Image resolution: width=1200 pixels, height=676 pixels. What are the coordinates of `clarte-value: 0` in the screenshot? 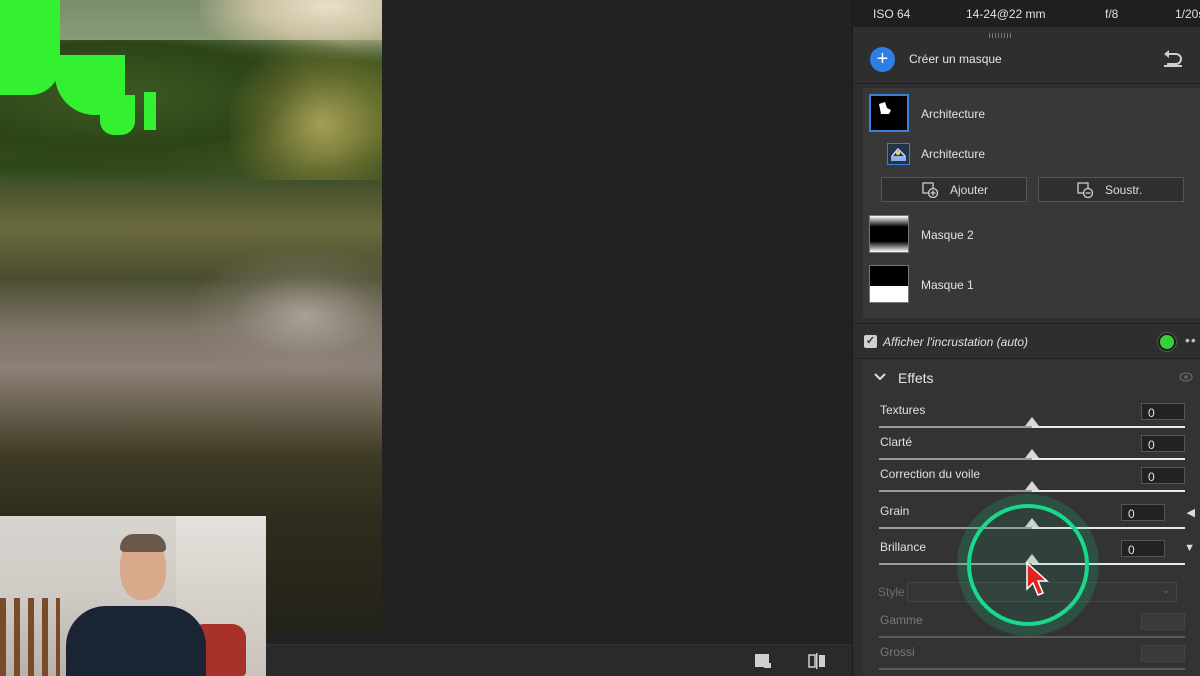 It's located at (1163, 443).